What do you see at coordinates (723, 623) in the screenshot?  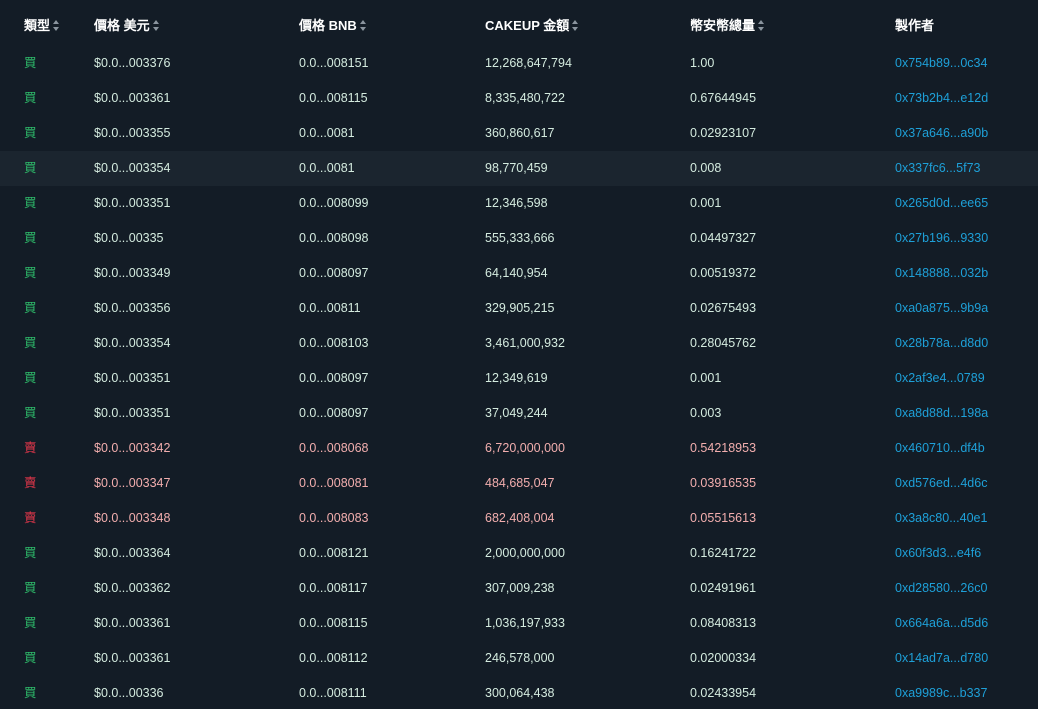 I see `bnb-total: 0.08408313` at bounding box center [723, 623].